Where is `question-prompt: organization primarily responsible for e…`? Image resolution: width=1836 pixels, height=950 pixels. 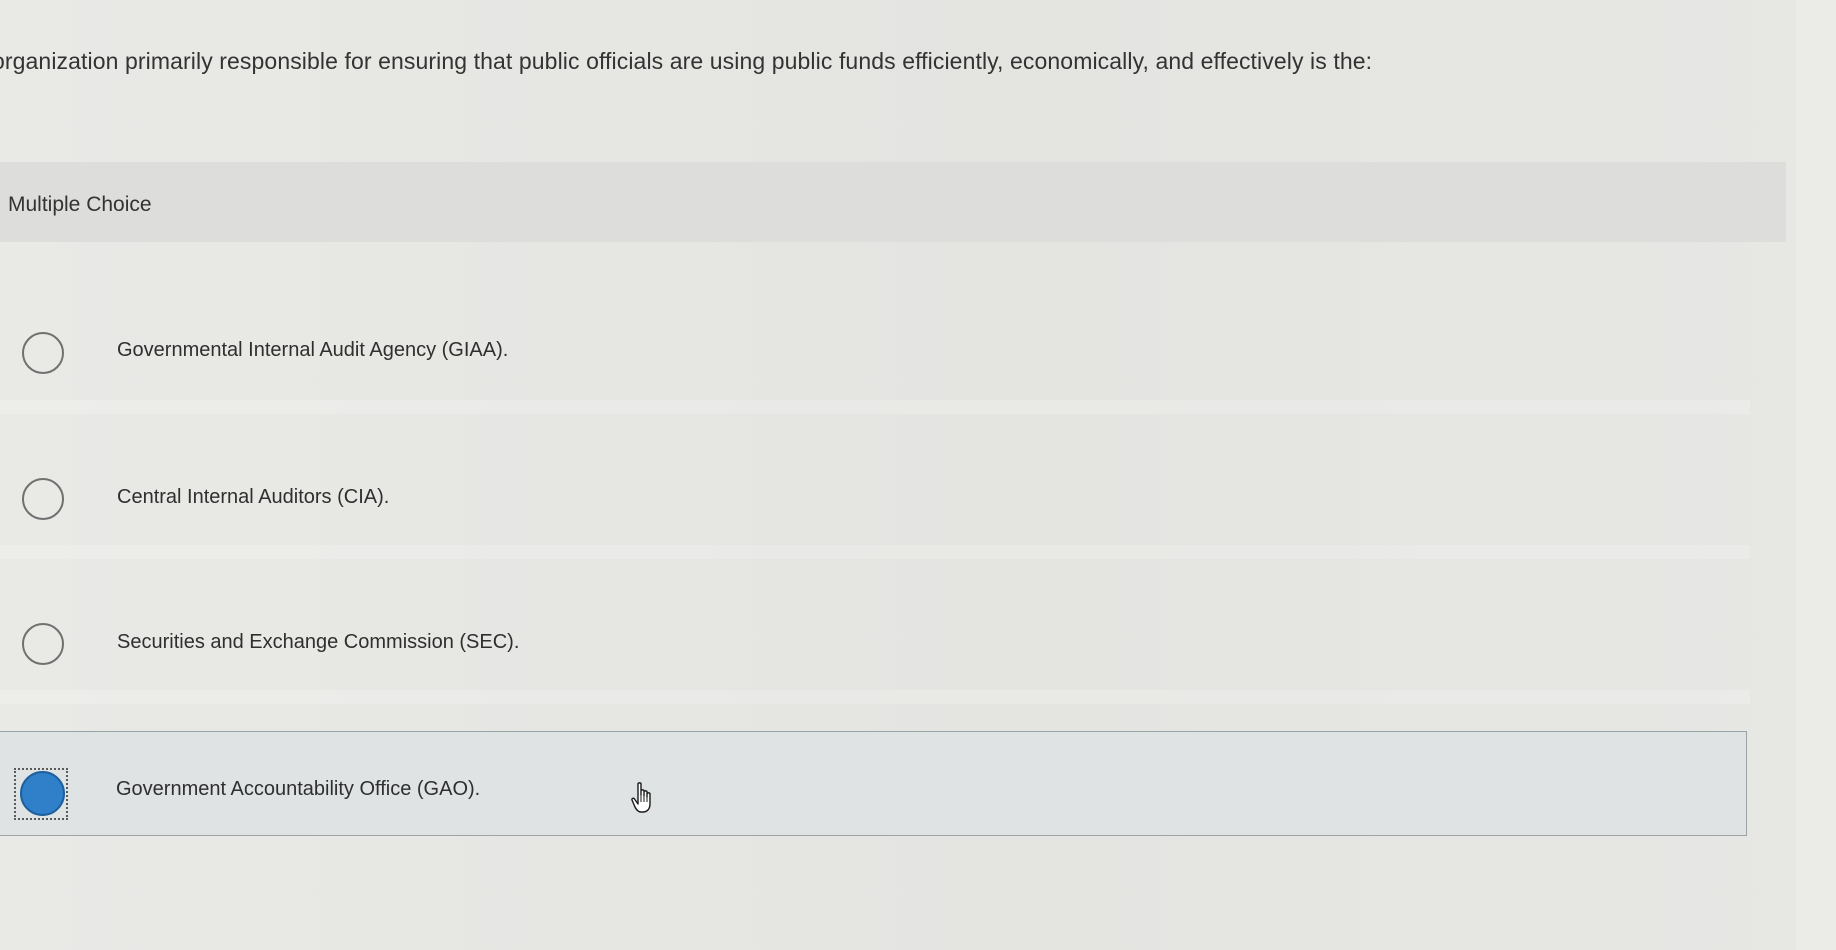 question-prompt: organization primarily responsible for e… is located at coordinates (686, 61).